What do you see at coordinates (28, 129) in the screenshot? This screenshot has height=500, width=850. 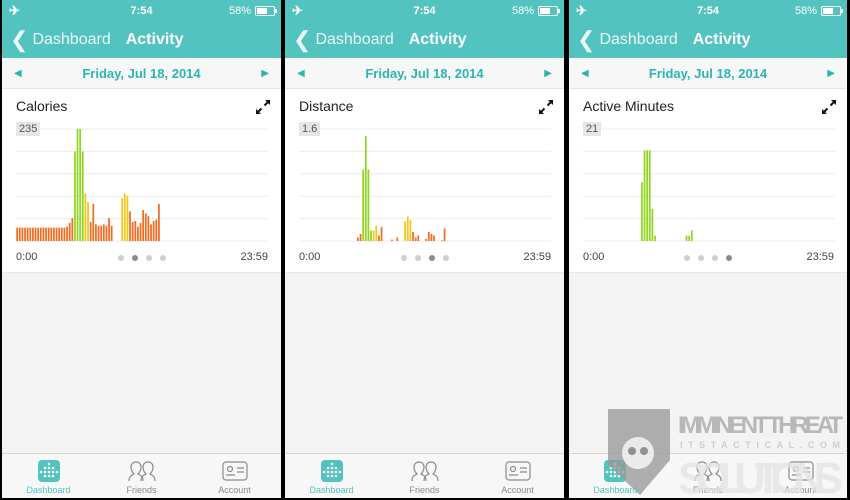 I see `y-max-label: 235` at bounding box center [28, 129].